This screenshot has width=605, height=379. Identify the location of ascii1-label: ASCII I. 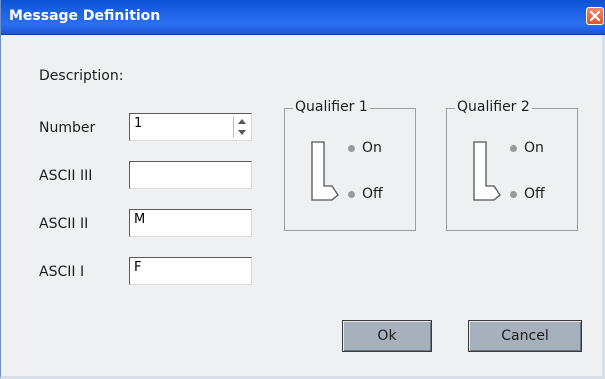
(62, 272).